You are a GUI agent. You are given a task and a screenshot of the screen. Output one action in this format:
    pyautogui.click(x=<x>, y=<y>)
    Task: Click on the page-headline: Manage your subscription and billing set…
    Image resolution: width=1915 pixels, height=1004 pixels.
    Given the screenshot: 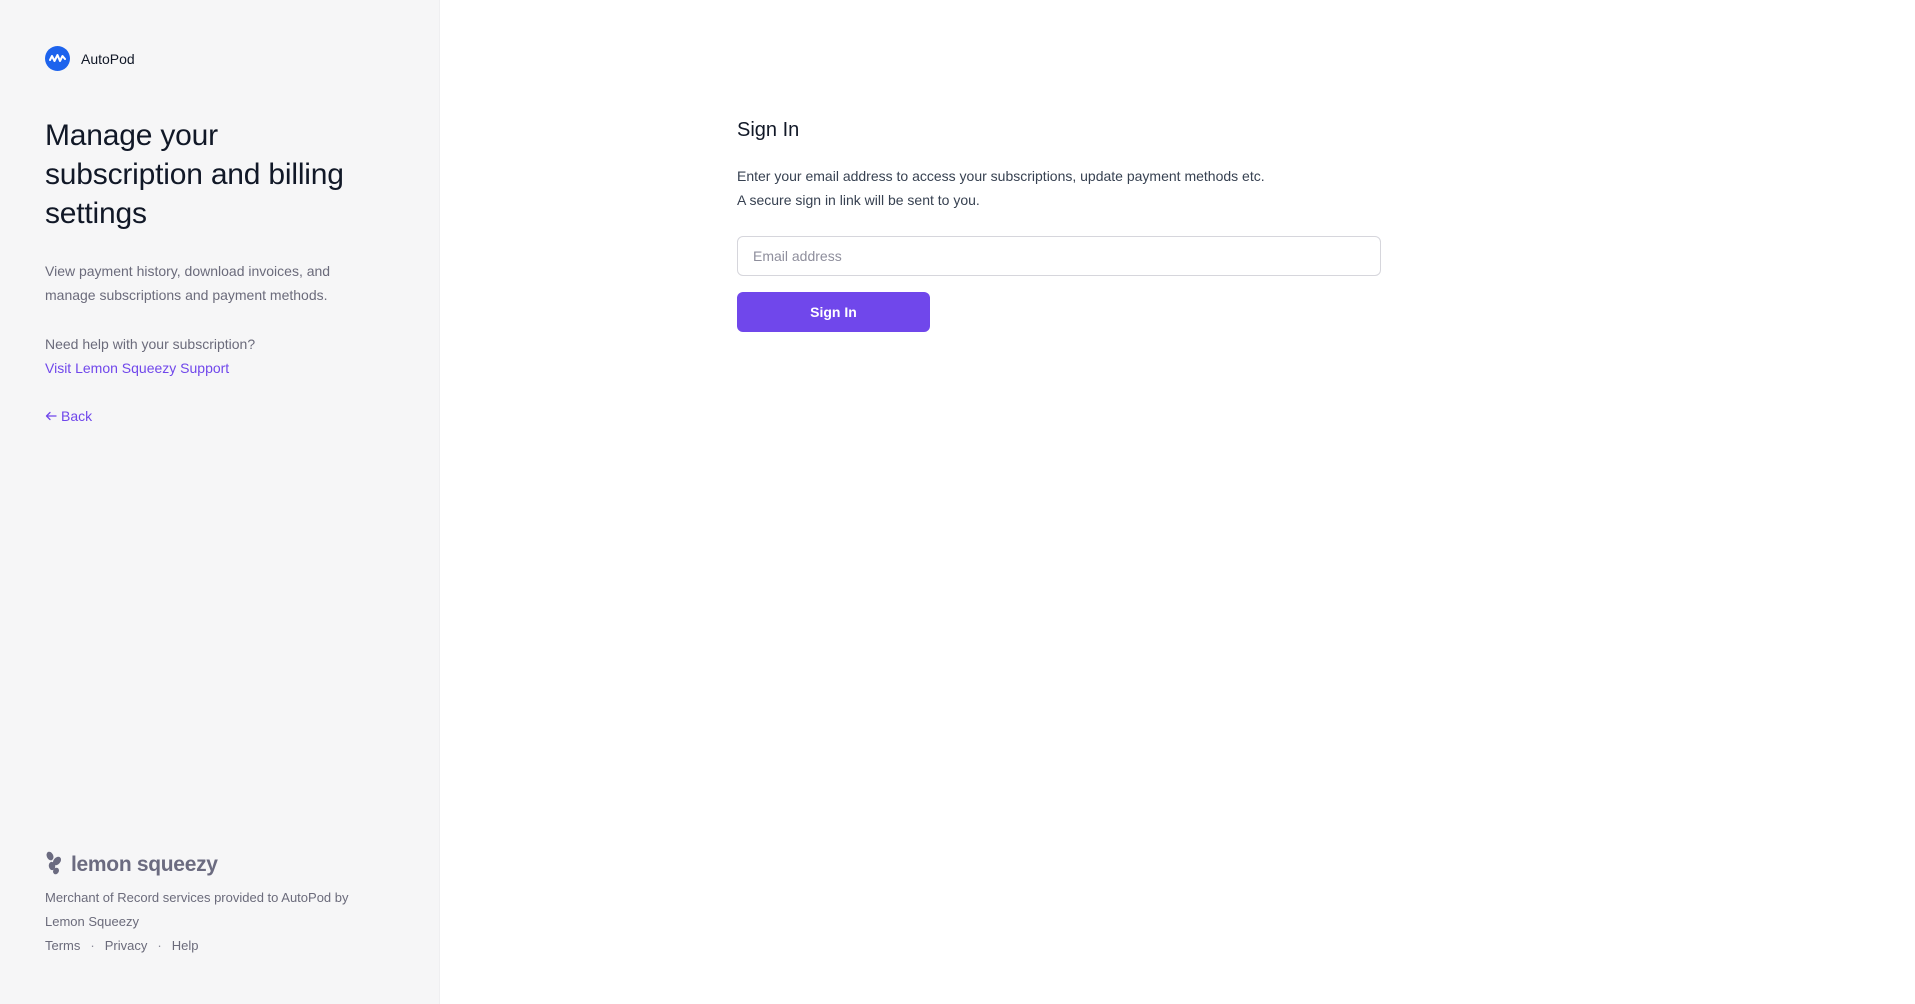 What is the action you would take?
    pyautogui.click(x=194, y=174)
    